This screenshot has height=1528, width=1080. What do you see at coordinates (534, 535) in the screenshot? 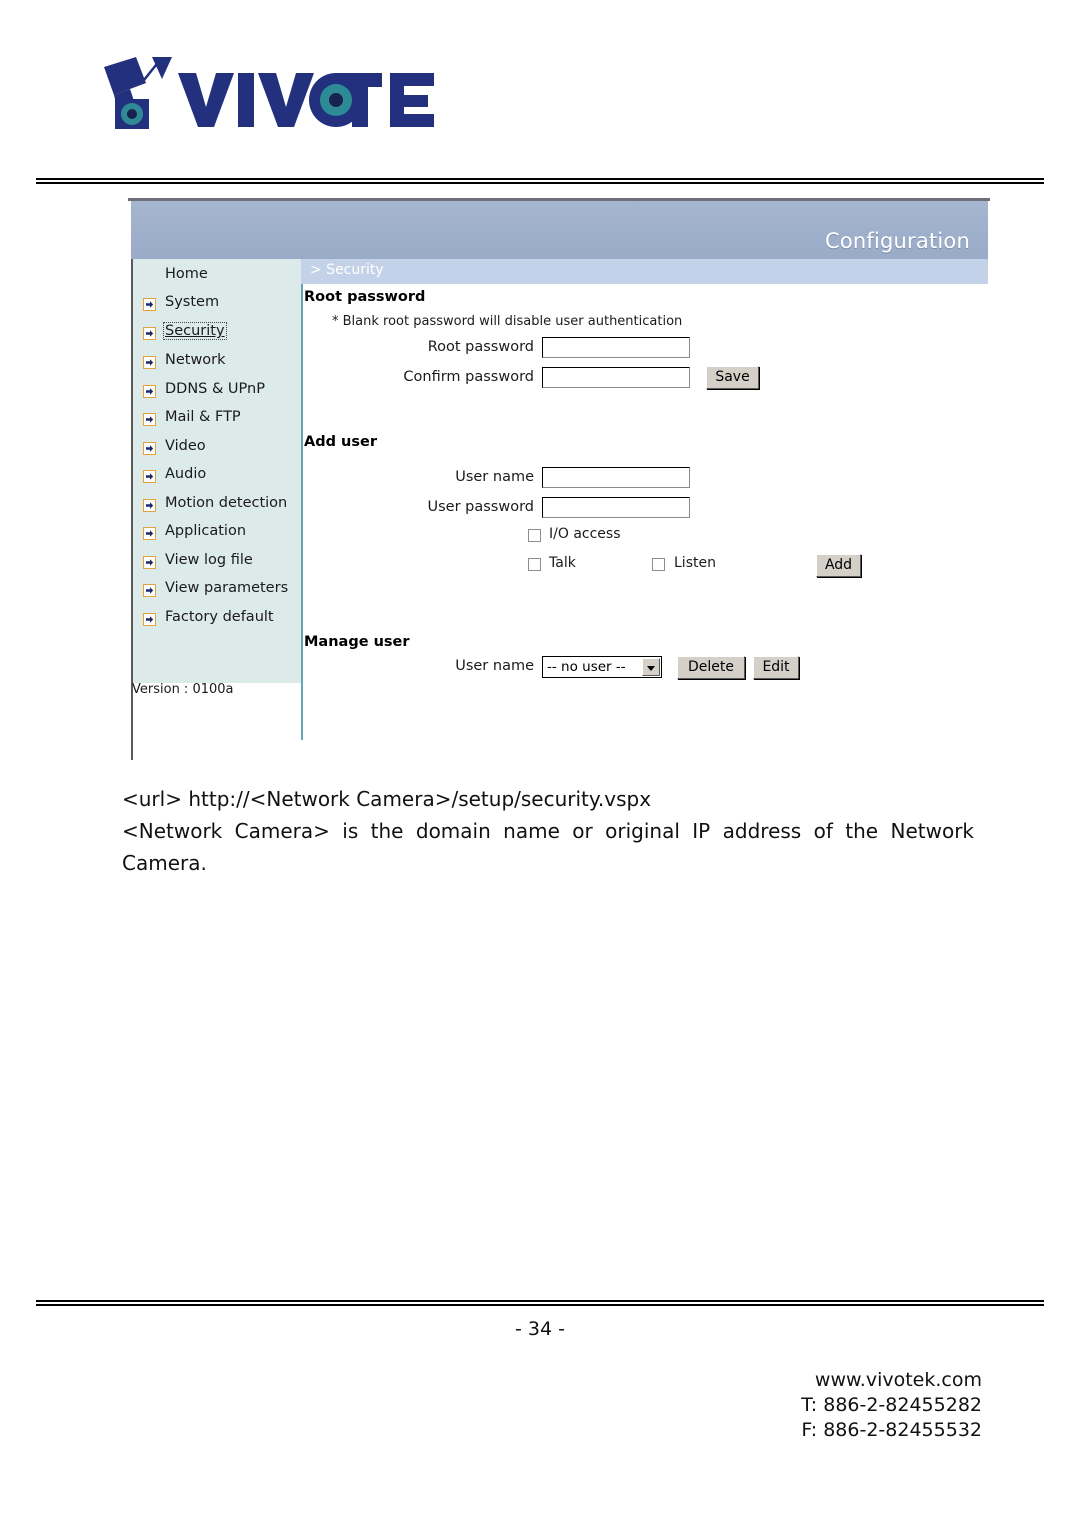
I see `io-access-checkbox` at bounding box center [534, 535].